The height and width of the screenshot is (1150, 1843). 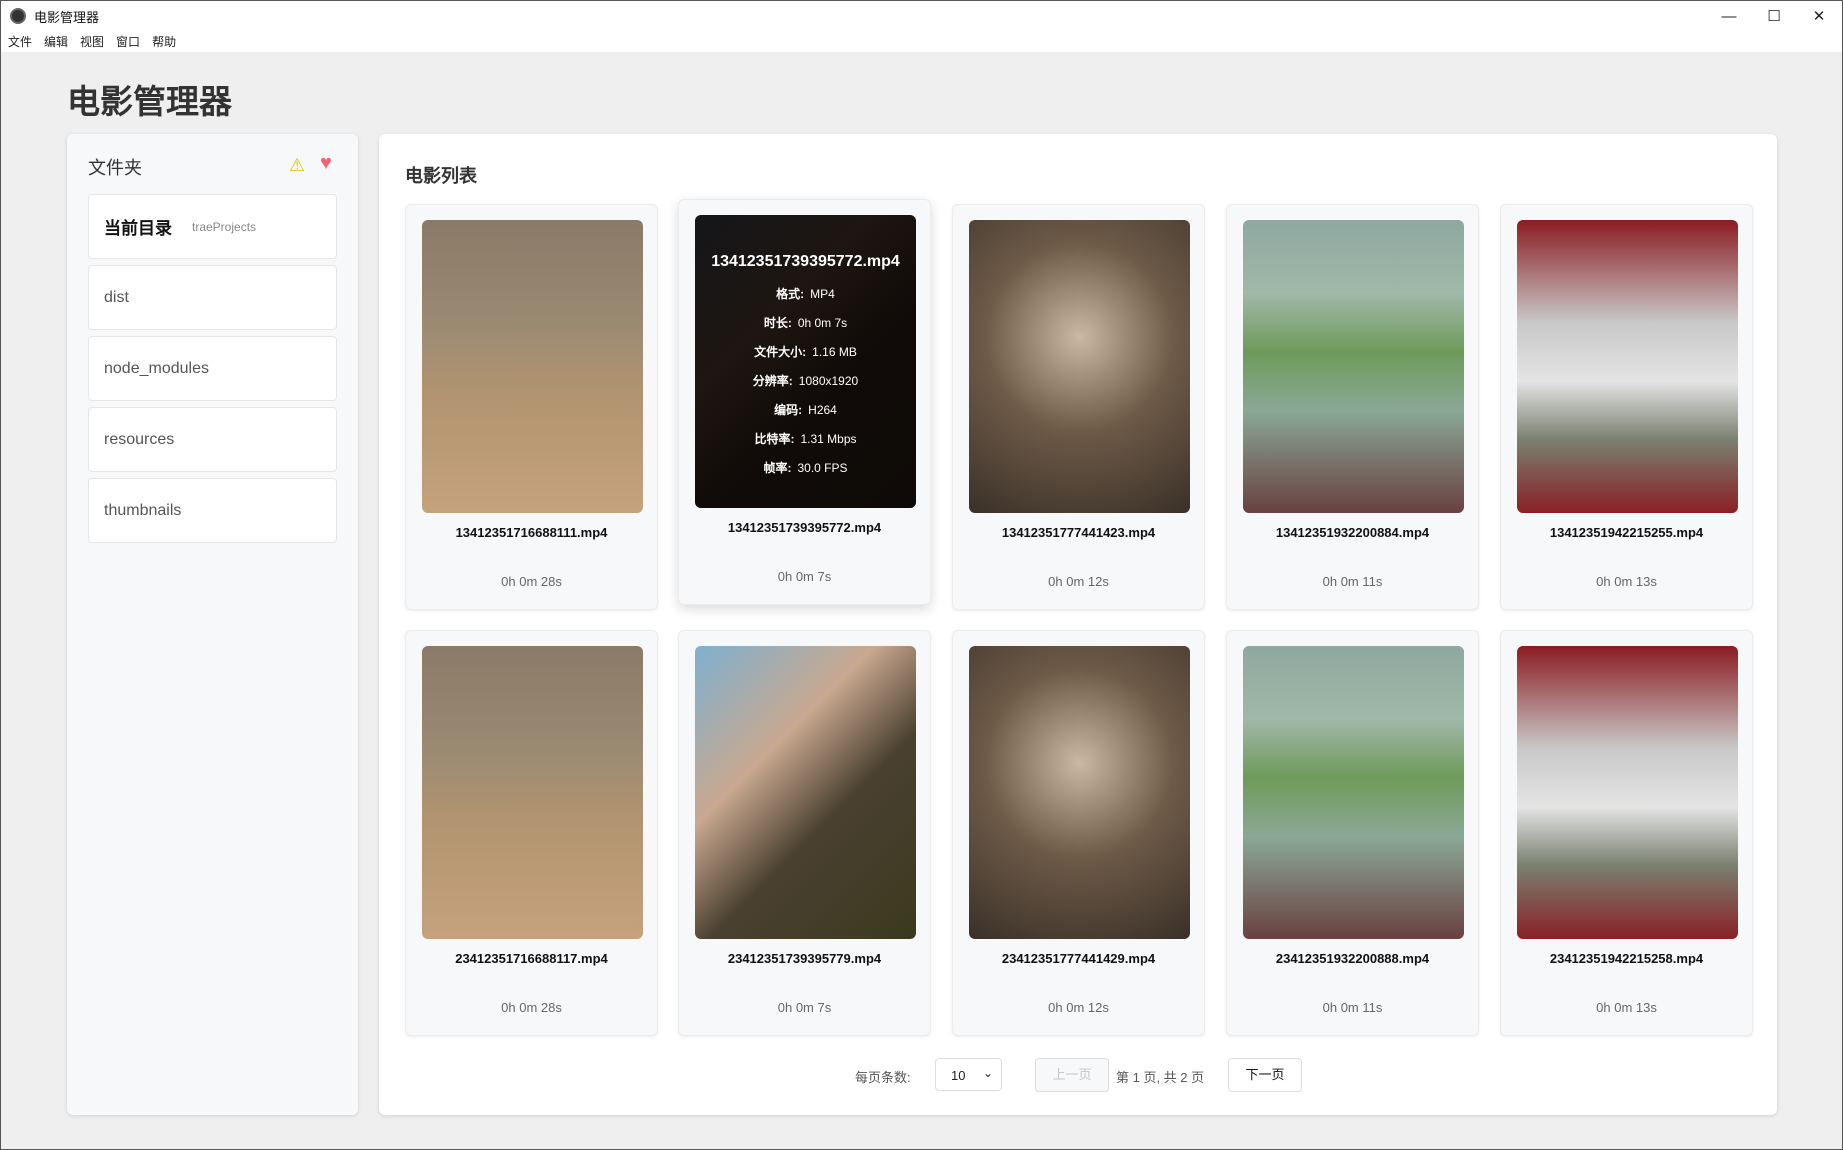 What do you see at coordinates (212, 439) in the screenshot?
I see `folder-item-resources: resources` at bounding box center [212, 439].